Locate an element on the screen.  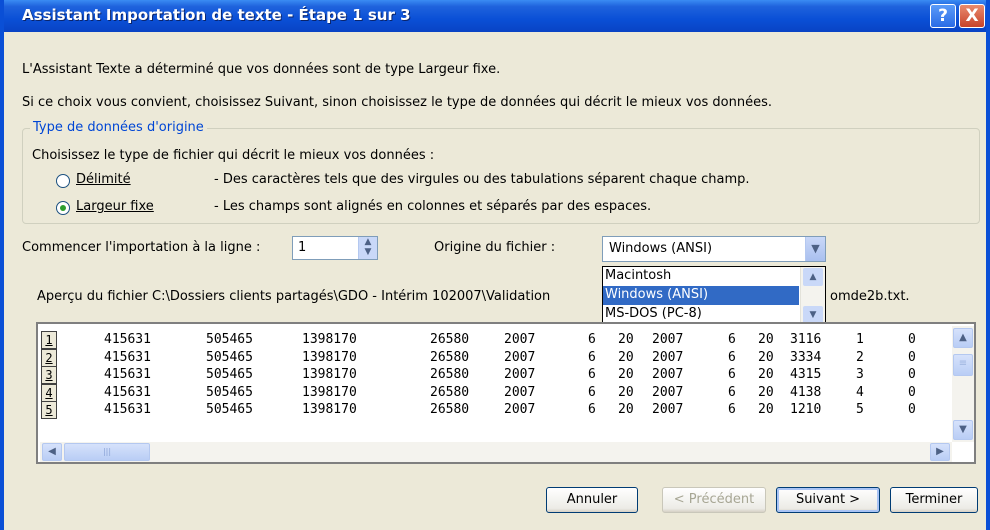
scroll-thumb: ≡ is located at coordinates (963, 365).